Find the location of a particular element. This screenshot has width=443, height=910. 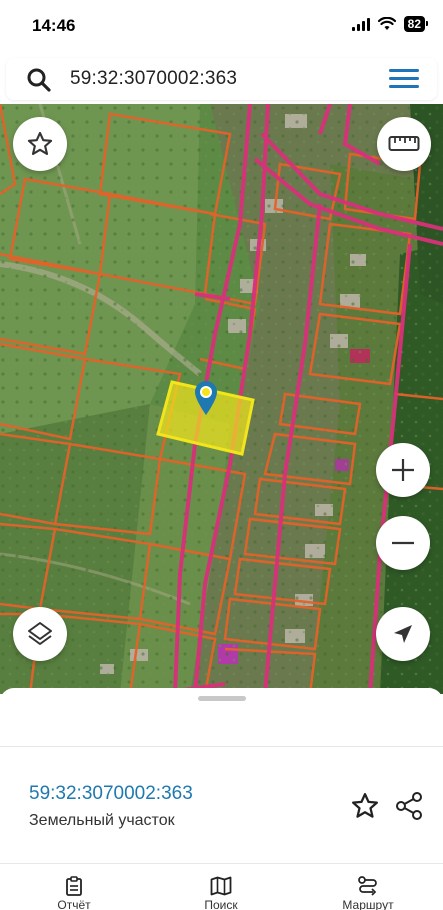

tab-report: Отчёт is located at coordinates (74, 893).